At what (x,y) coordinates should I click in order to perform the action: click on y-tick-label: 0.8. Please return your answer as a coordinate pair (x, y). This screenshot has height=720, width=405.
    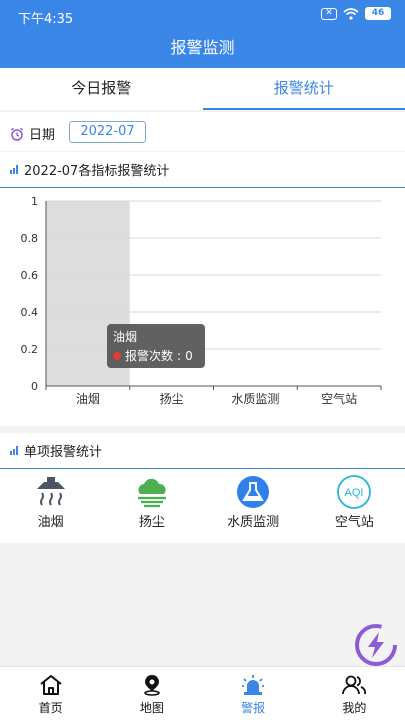
    Looking at the image, I should click on (30, 238).